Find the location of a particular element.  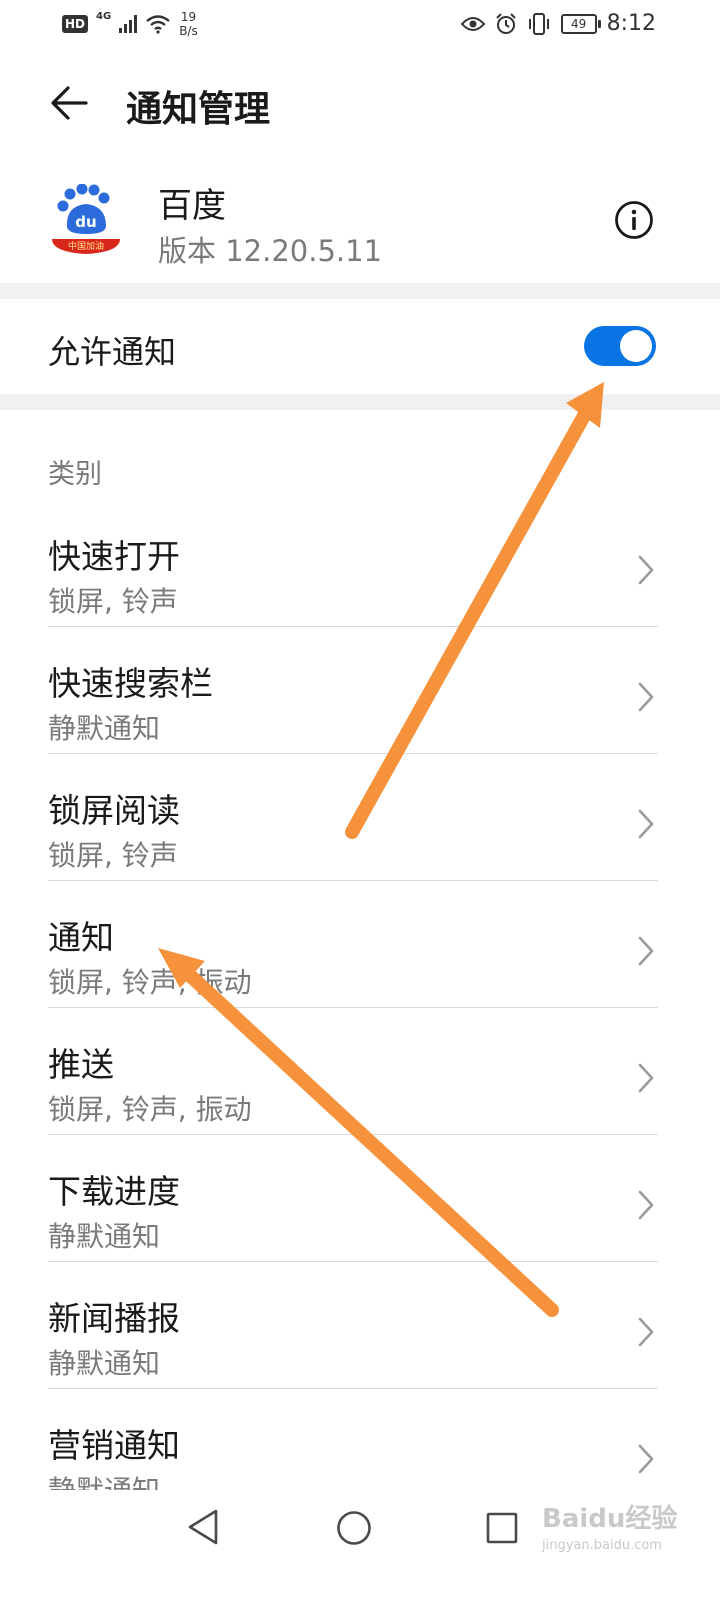

watermark-main-text: Baidu经验 is located at coordinates (610, 1519).